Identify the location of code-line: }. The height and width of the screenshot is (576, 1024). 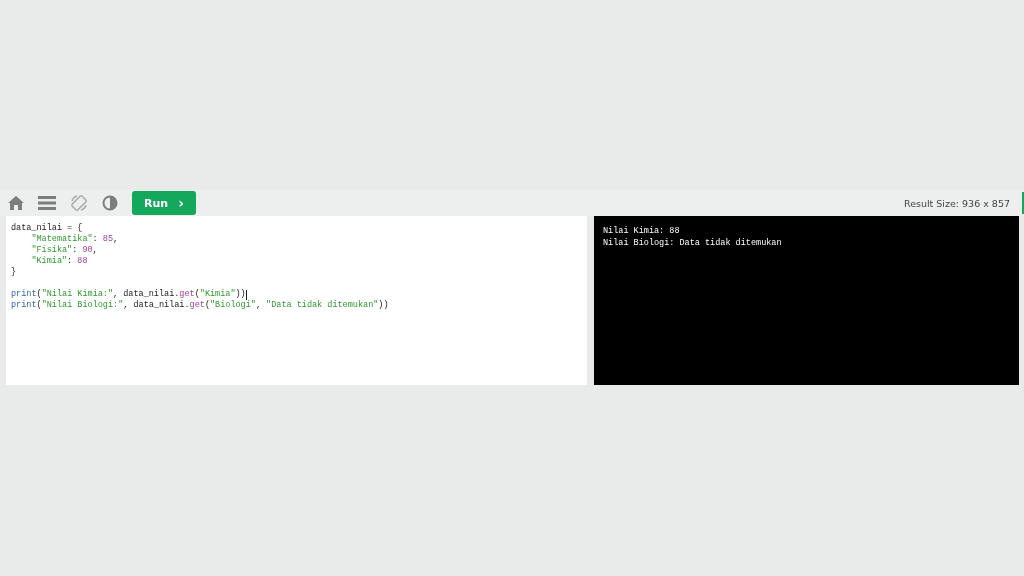
(14, 272).